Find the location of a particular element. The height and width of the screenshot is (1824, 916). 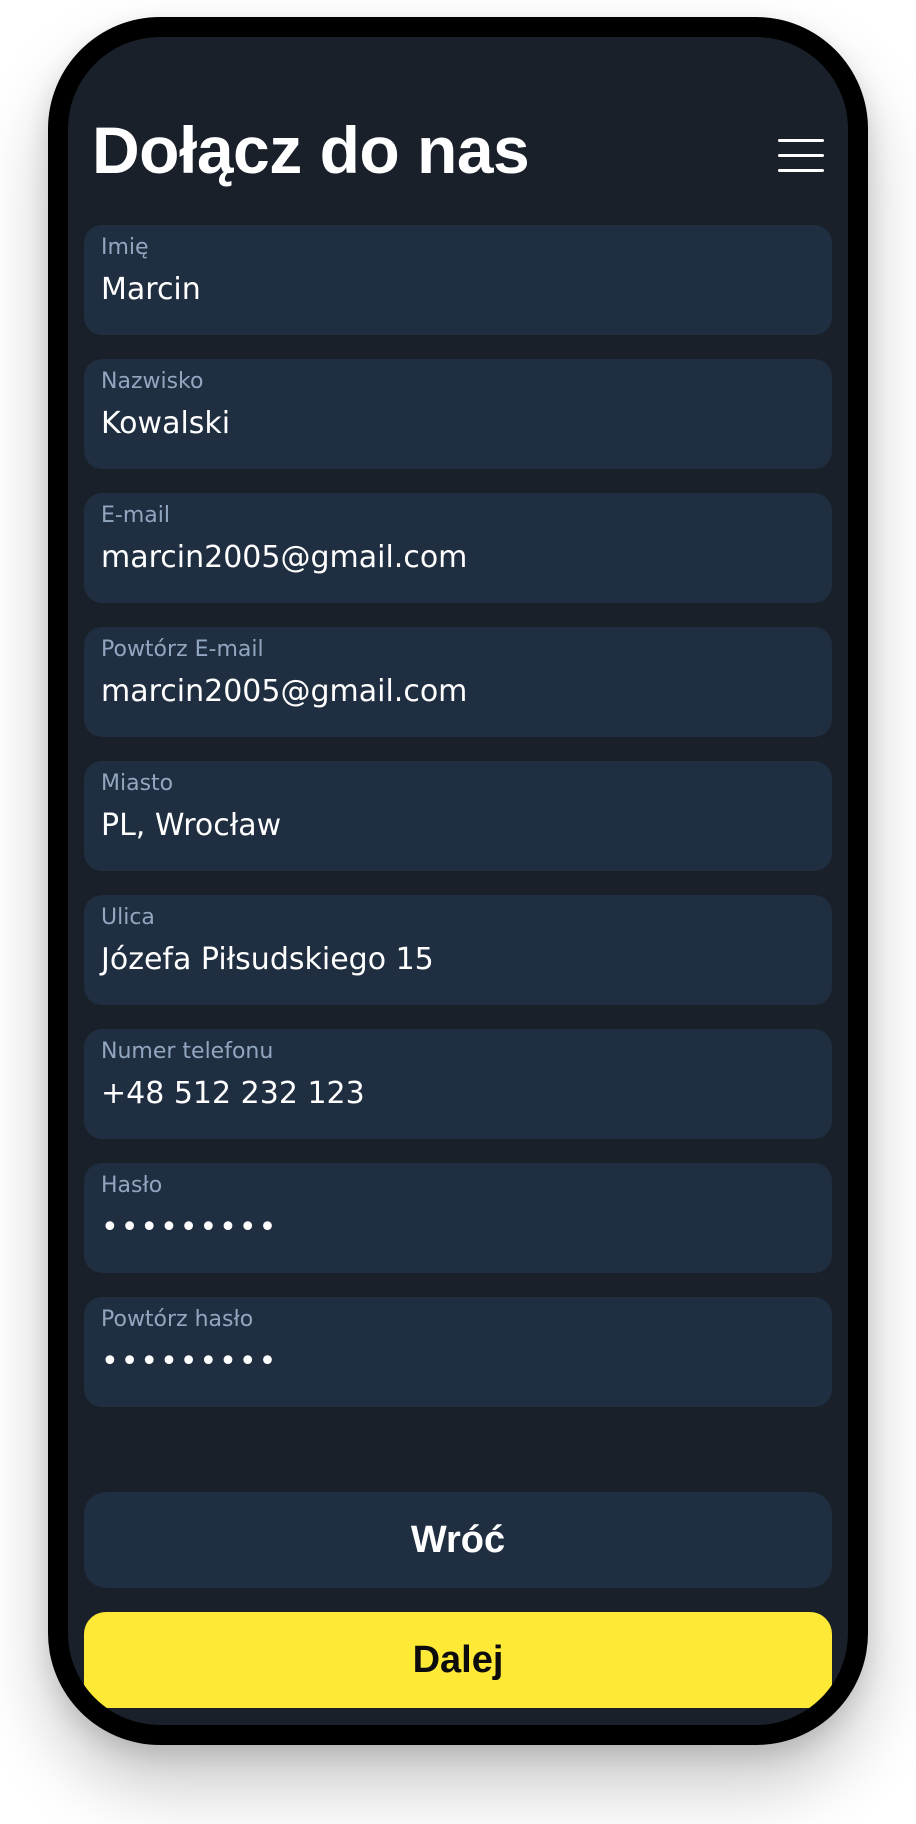

repeat-password-input: ••••••••• is located at coordinates (189, 1362).